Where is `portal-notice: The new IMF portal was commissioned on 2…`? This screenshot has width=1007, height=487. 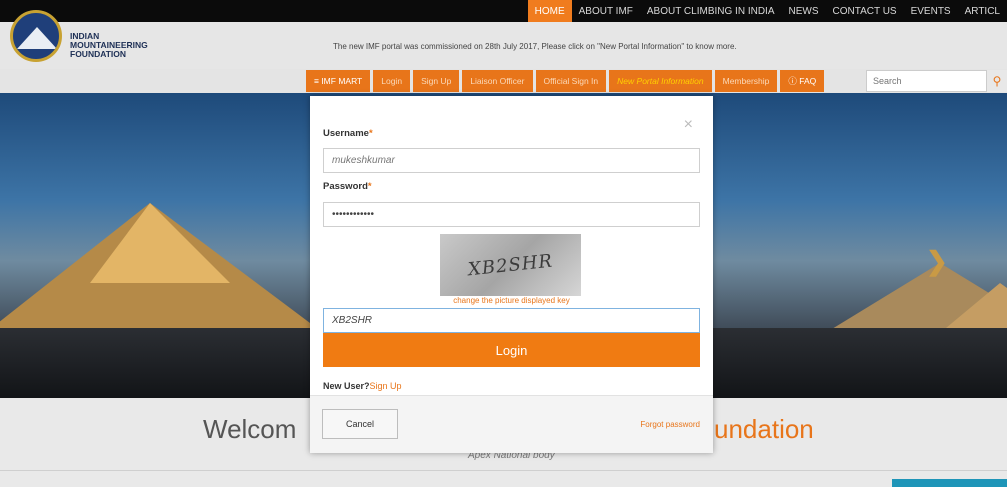
portal-notice: The new IMF portal was commissioned on 2… is located at coordinates (535, 46).